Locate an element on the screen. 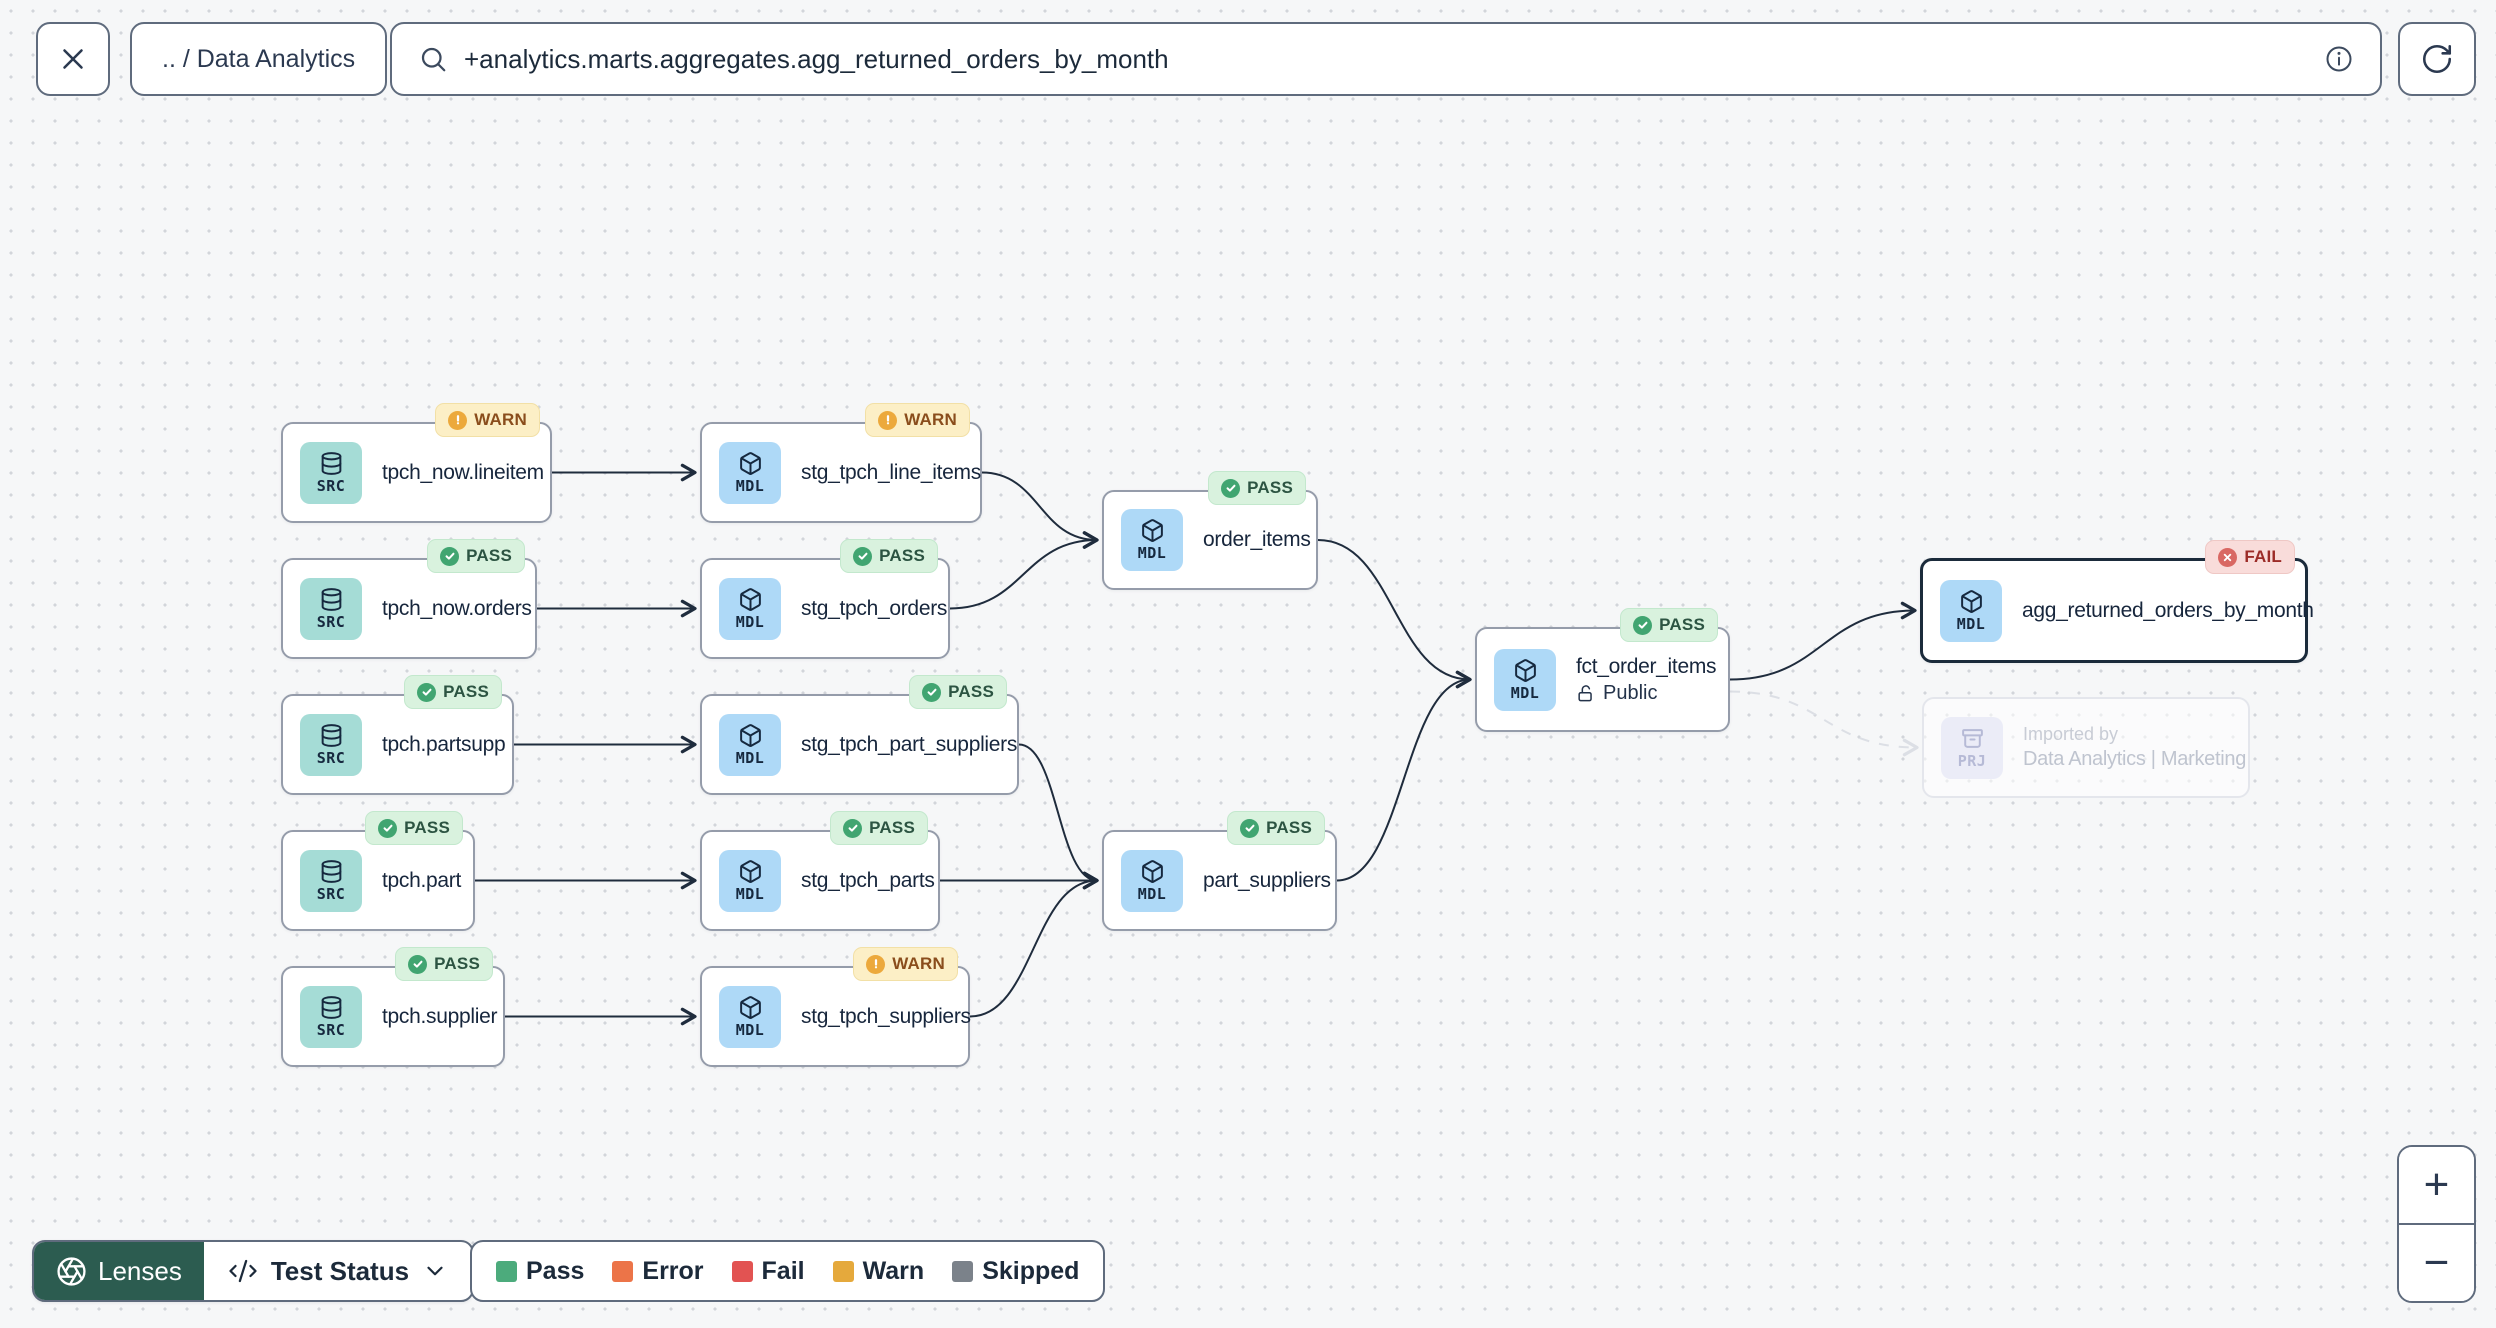 The width and height of the screenshot is (2496, 1328). test-status-legend: Pass Error Fail Warn Skipped is located at coordinates (788, 1271).